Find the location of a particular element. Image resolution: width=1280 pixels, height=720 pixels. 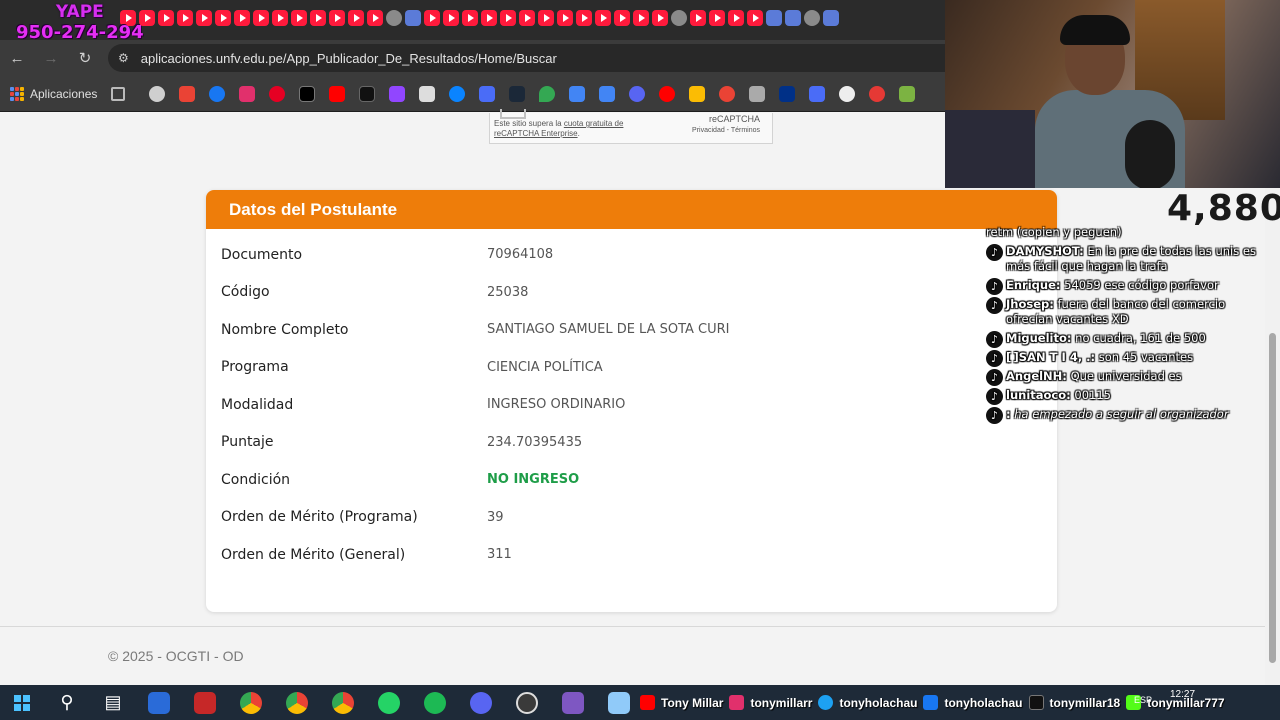

instagram-bookmark-icon is located at coordinates (247, 93).